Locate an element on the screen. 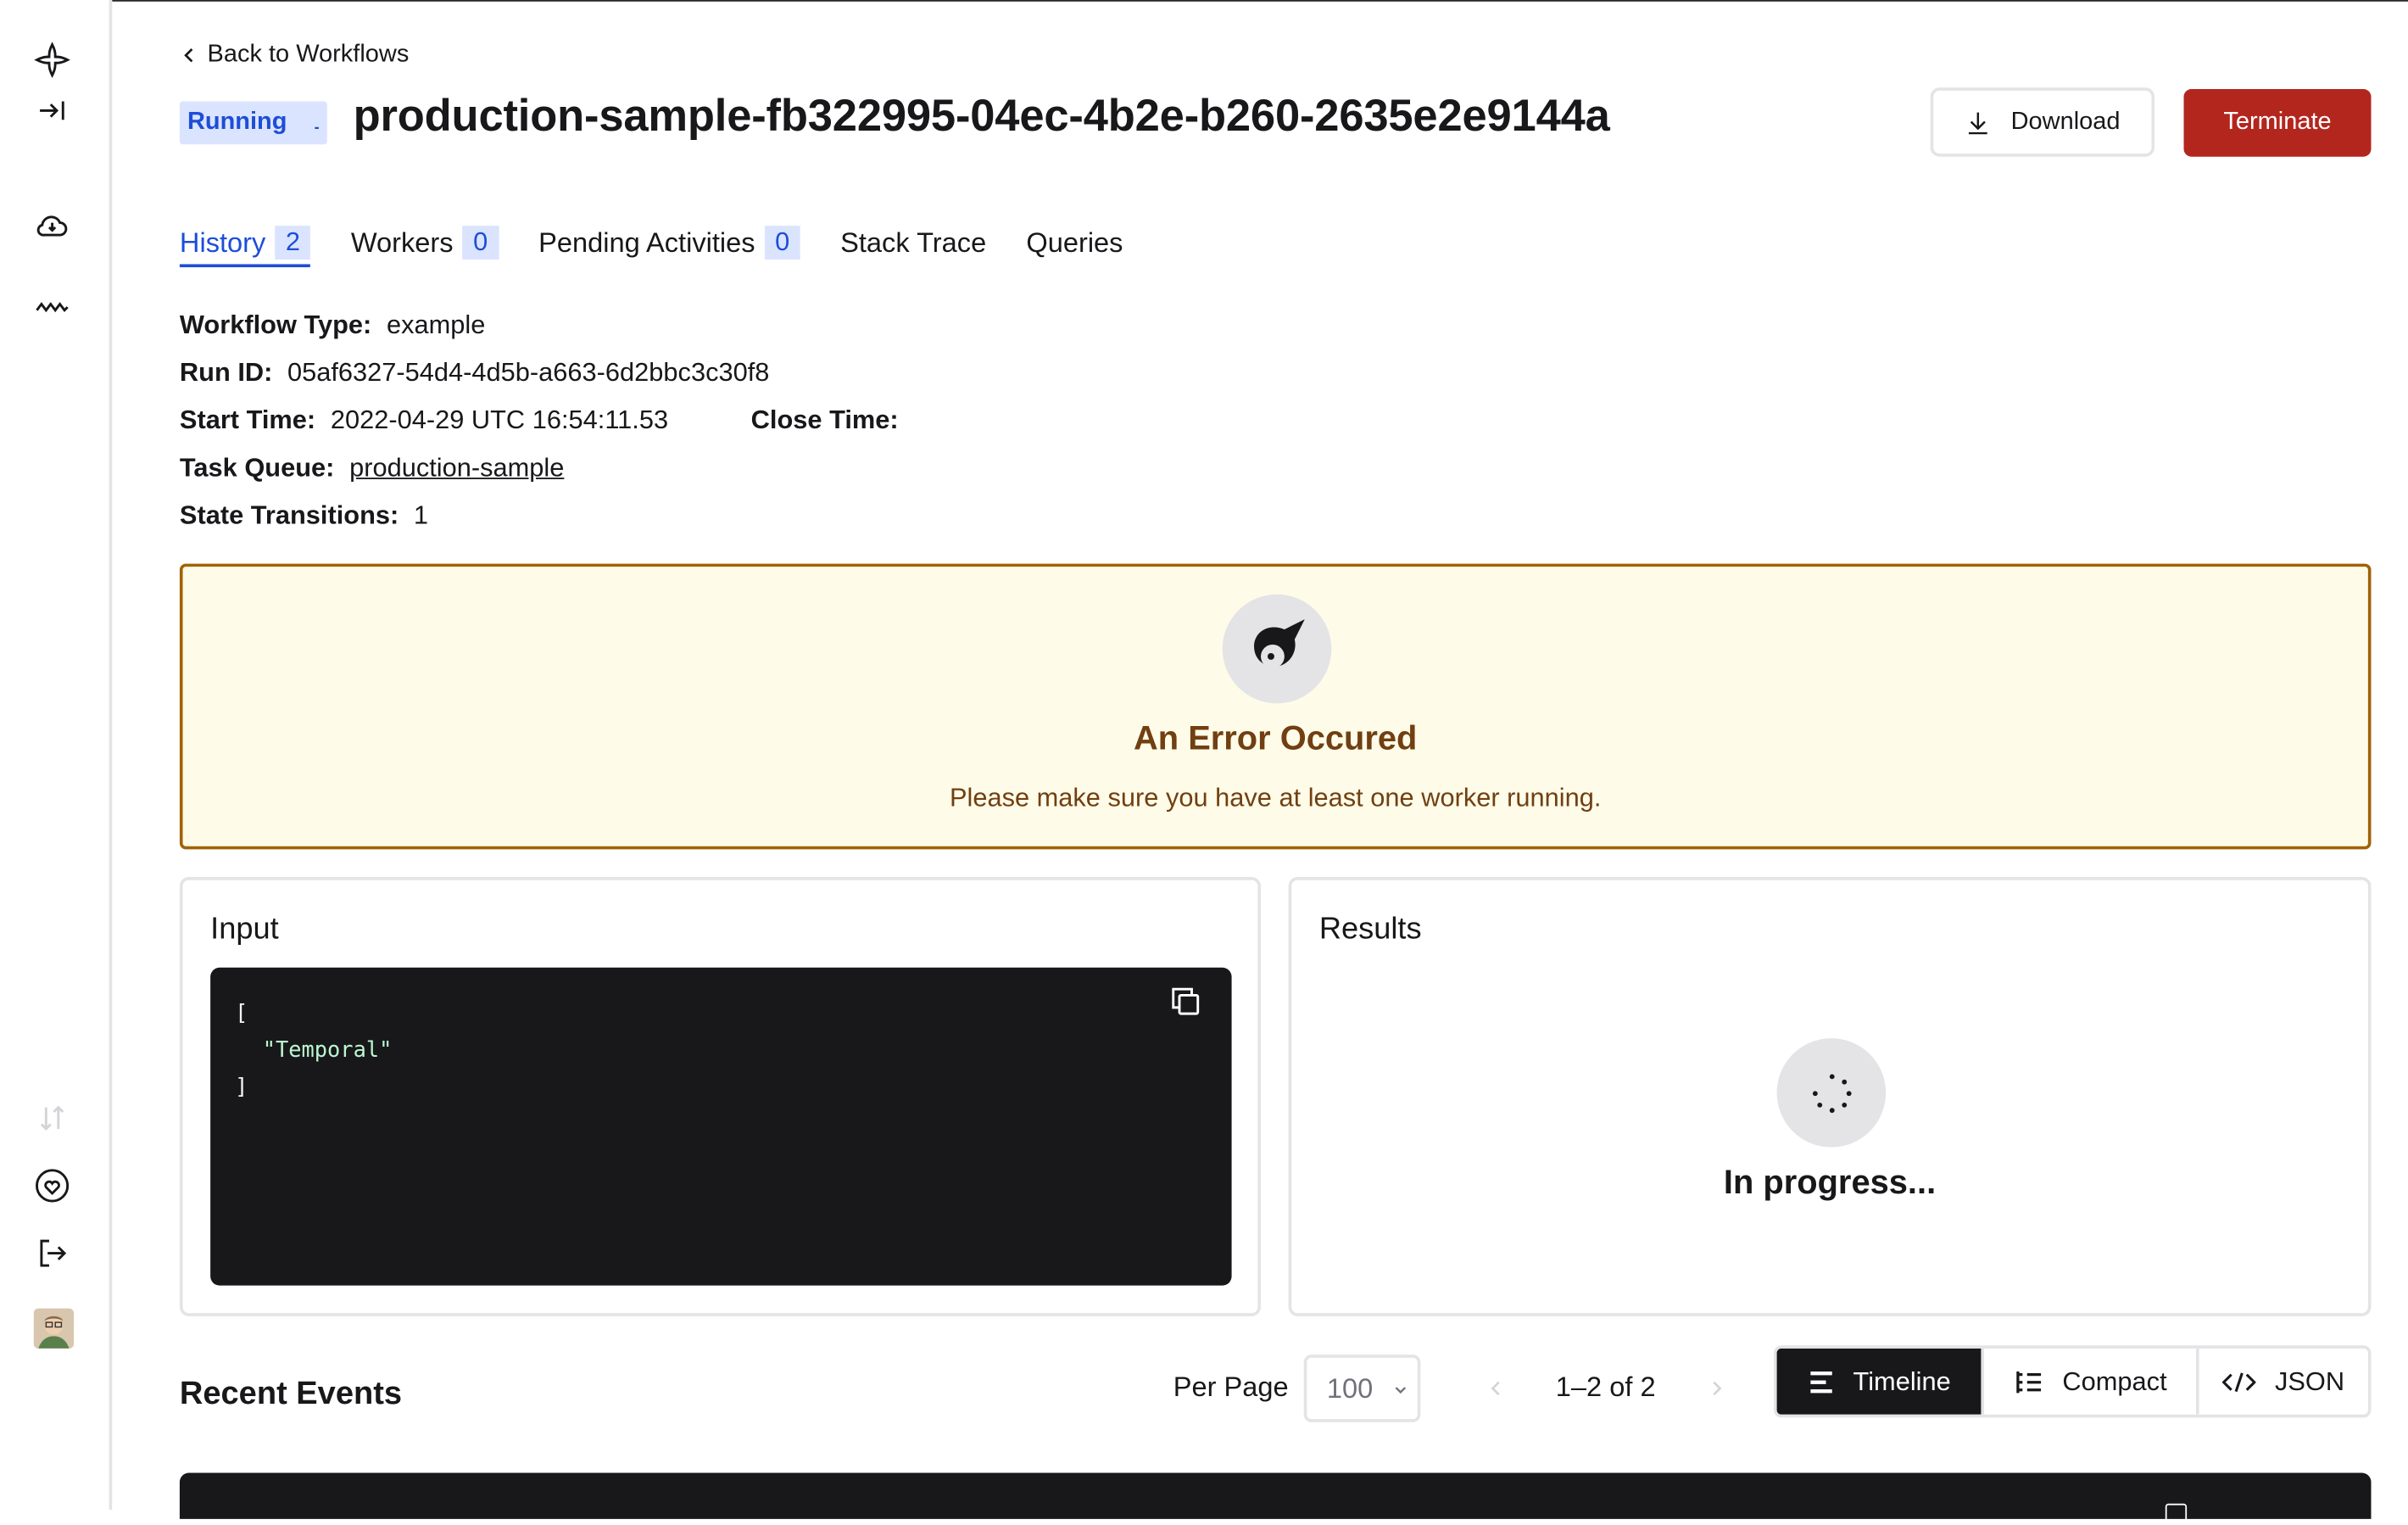 The height and width of the screenshot is (1525, 2408). tab-pending-activities: Pending Activities 0 is located at coordinates (670, 243).